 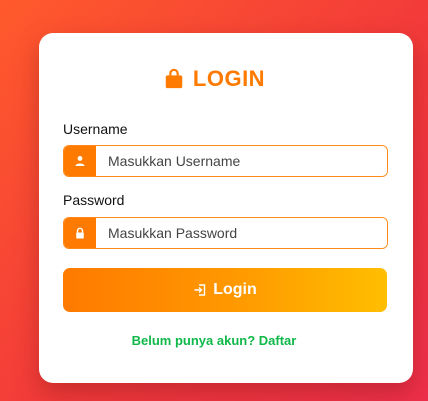 I want to click on username-field, so click(x=225, y=161).